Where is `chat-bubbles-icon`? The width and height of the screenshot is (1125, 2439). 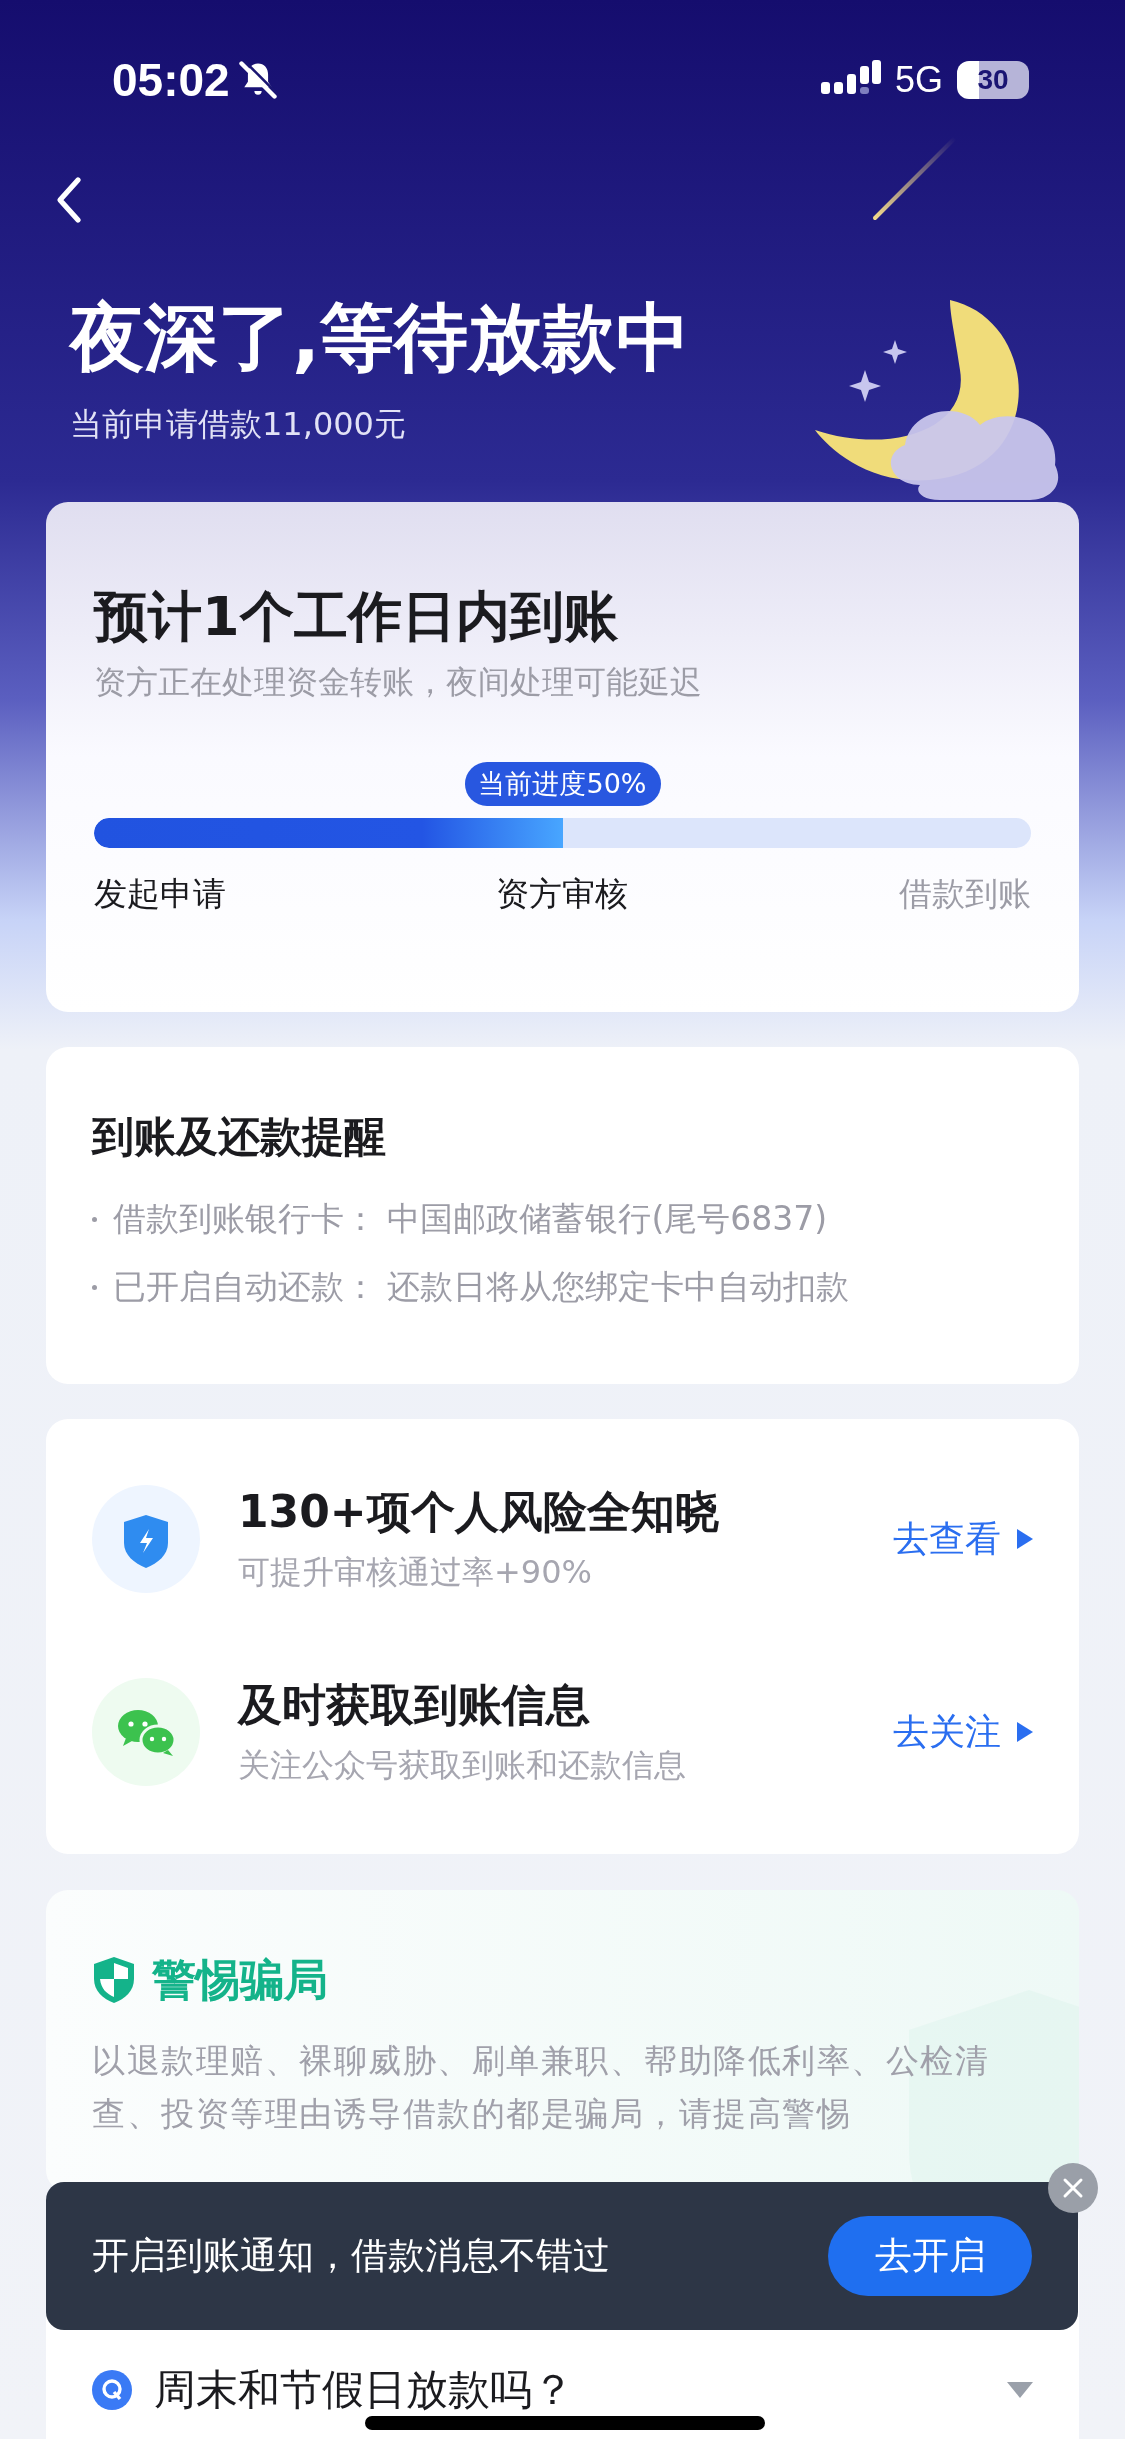 chat-bubbles-icon is located at coordinates (146, 1732).